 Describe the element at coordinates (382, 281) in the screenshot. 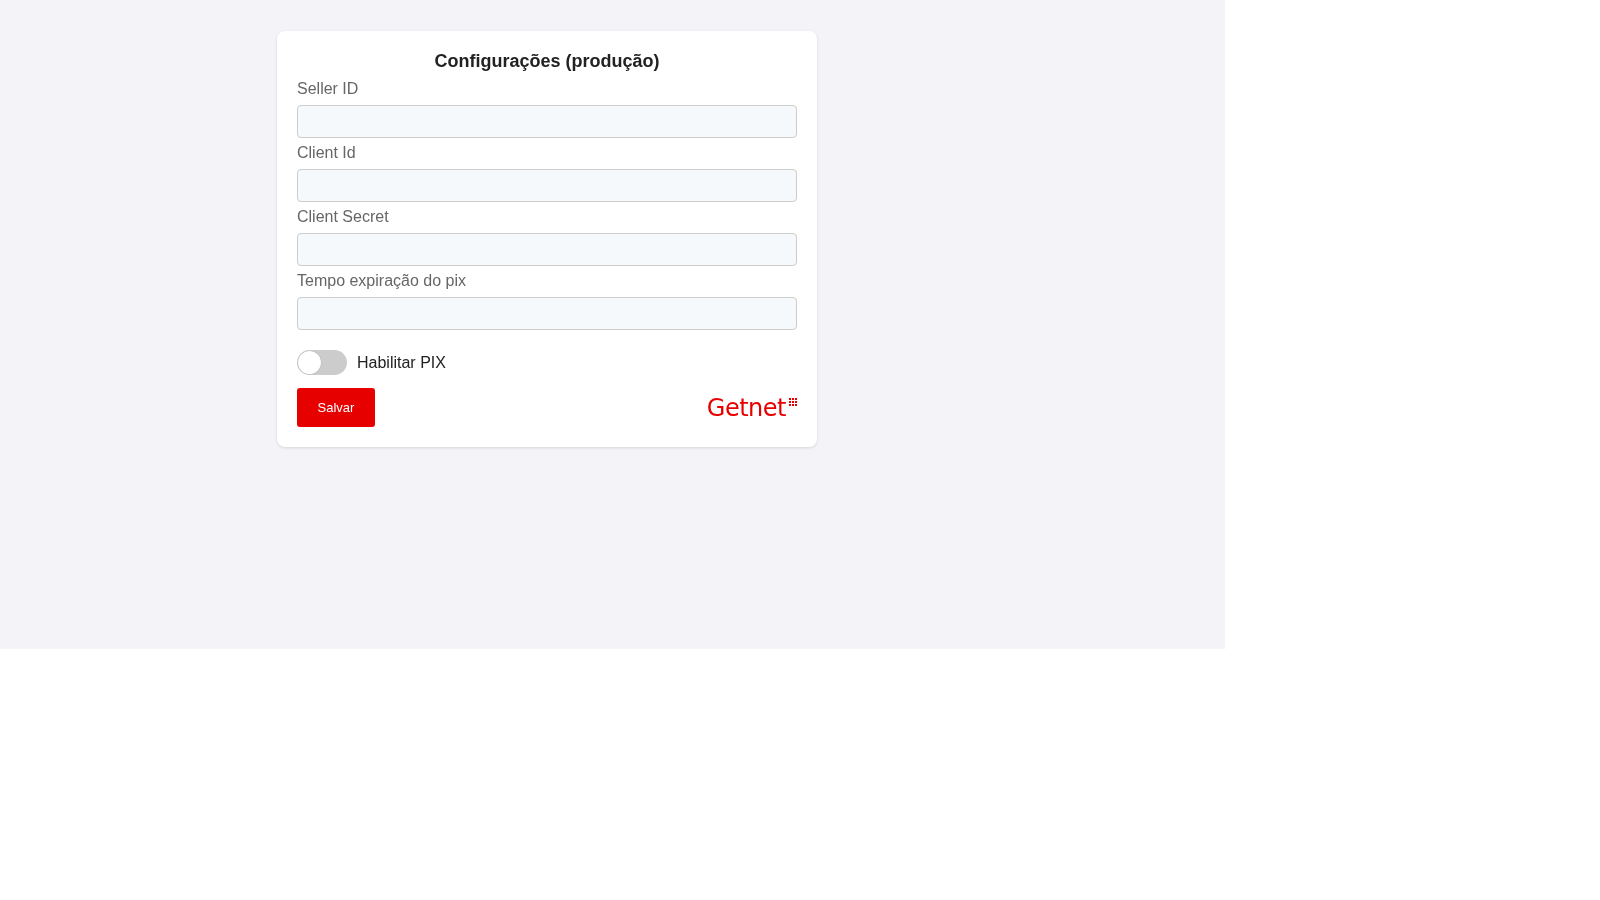

I see `field-label: Tempo expiração do pix` at that location.